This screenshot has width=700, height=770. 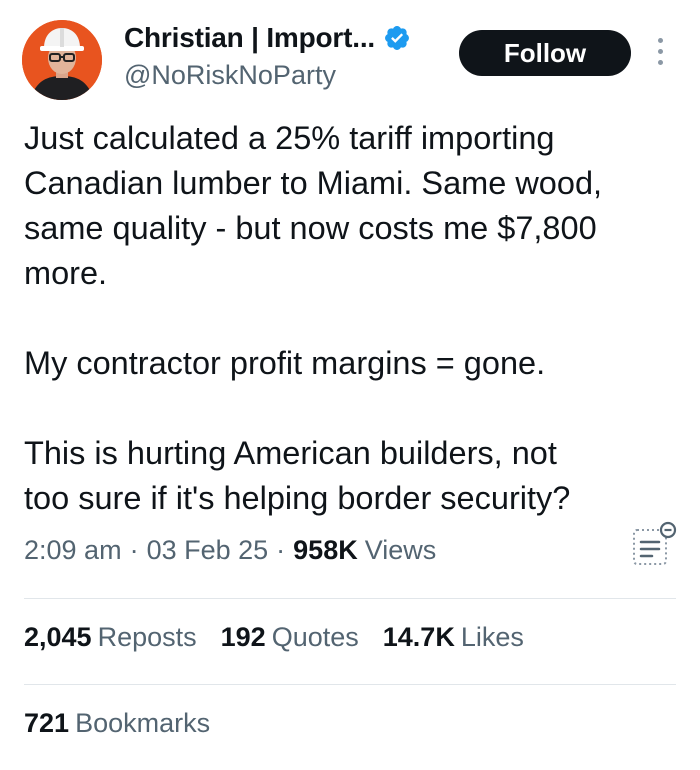 What do you see at coordinates (654, 546) in the screenshot?
I see `post-analytics-icon` at bounding box center [654, 546].